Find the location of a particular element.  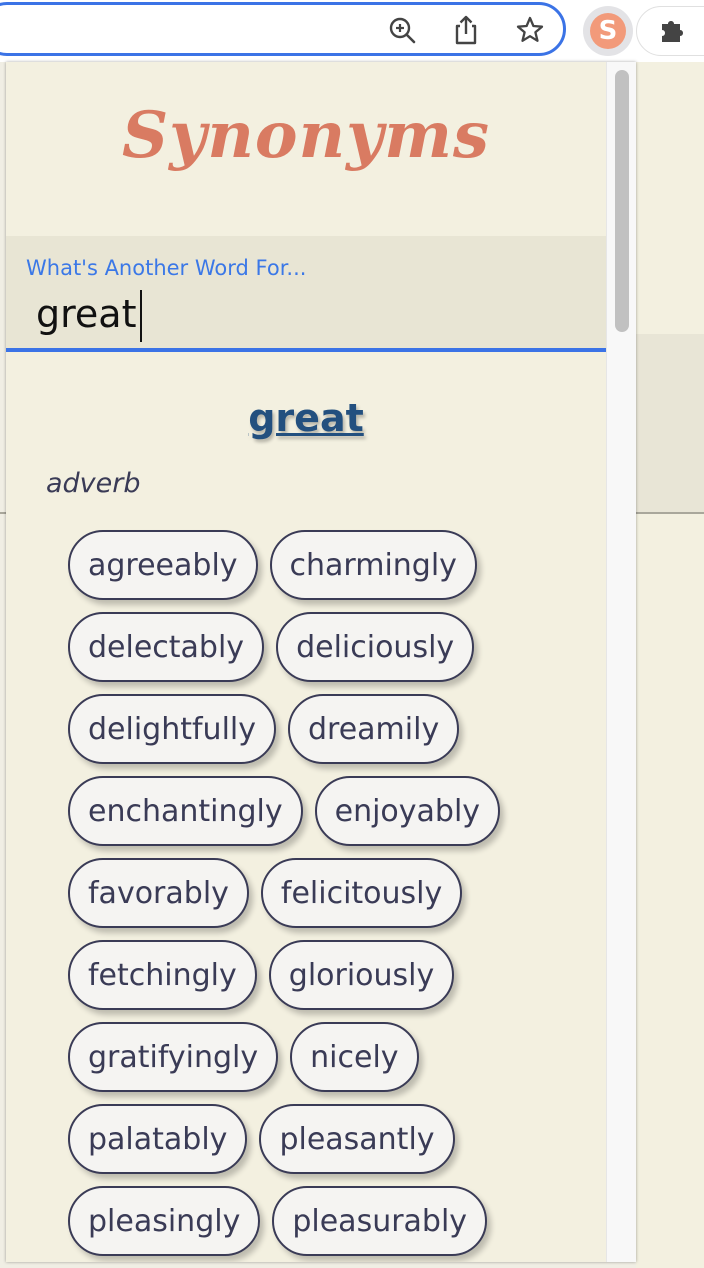

synonym-chip: enjoyably is located at coordinates (407, 811).